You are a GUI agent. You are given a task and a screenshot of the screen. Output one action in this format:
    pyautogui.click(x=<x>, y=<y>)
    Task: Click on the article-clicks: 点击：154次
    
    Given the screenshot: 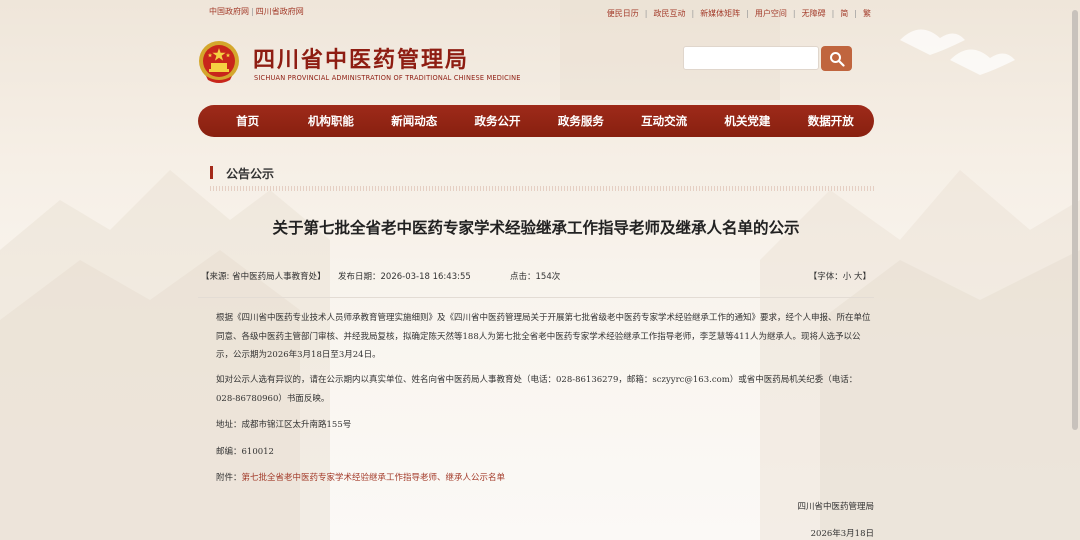 What is the action you would take?
    pyautogui.click(x=535, y=277)
    